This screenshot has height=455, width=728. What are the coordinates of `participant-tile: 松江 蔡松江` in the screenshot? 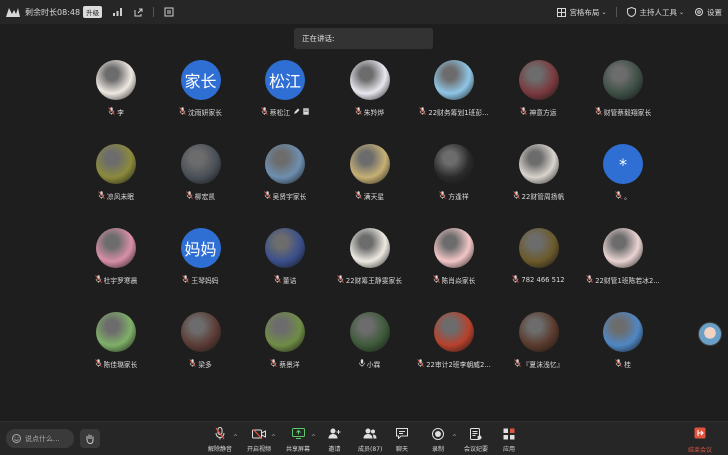 It's located at (285, 95).